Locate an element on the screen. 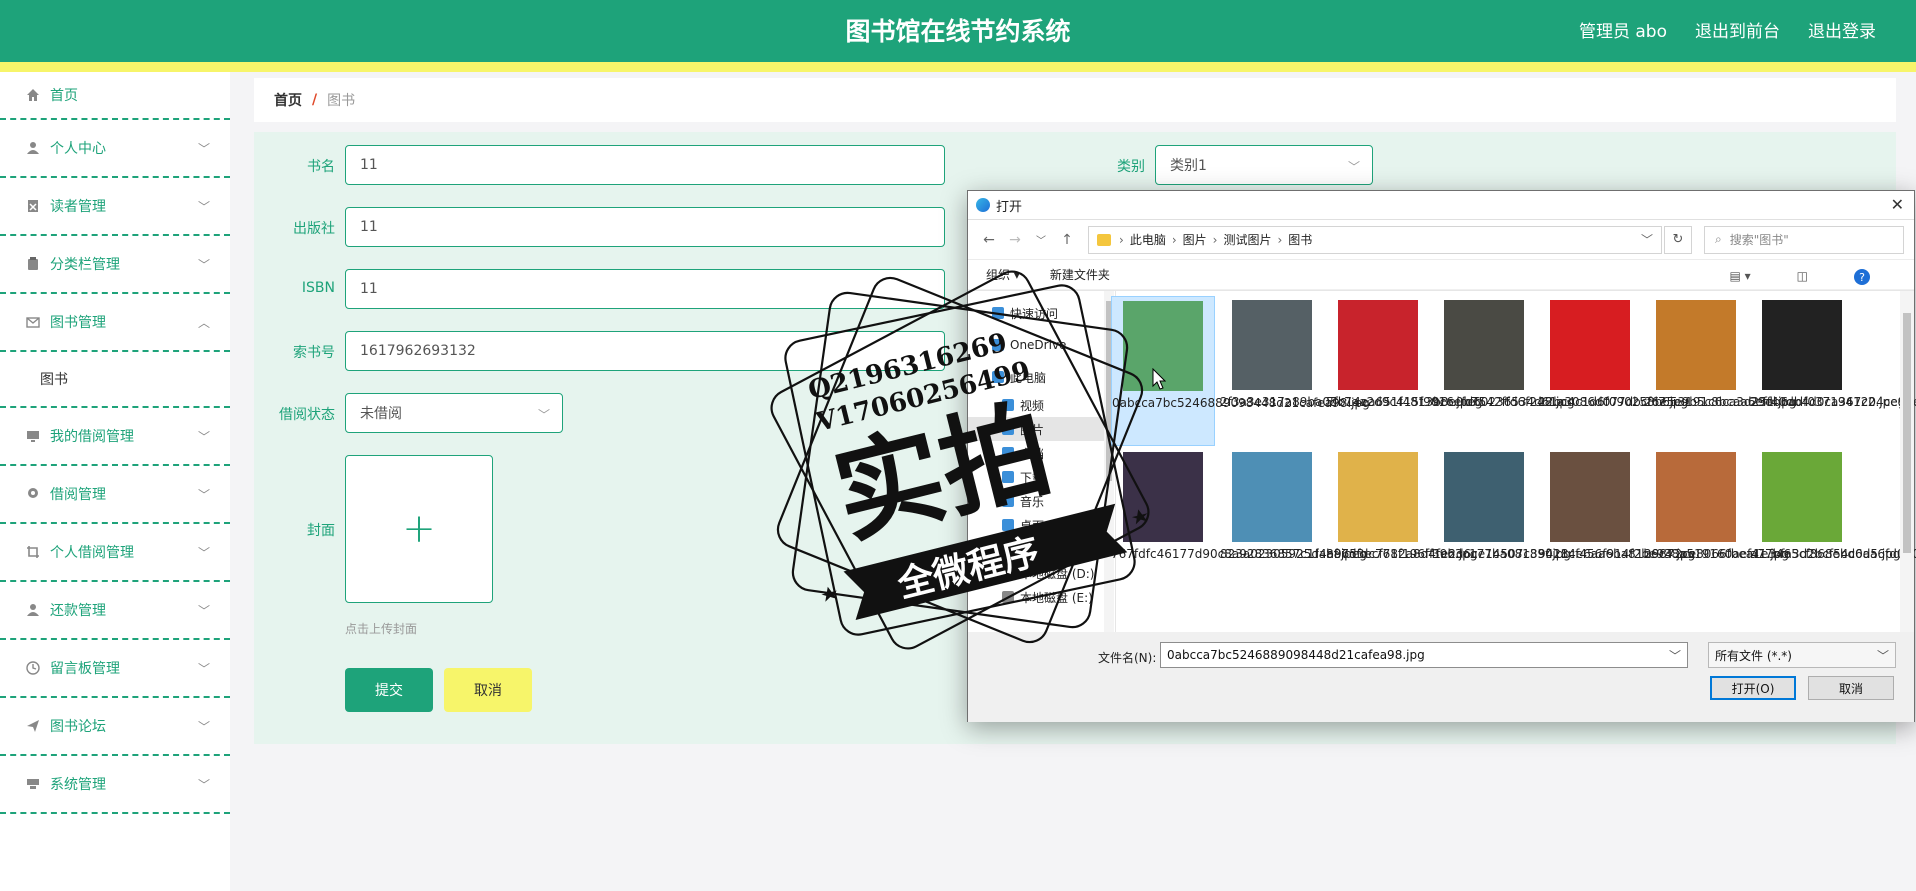 The image size is (1916, 891). tree-item: 音乐 is located at coordinates (1041, 501).